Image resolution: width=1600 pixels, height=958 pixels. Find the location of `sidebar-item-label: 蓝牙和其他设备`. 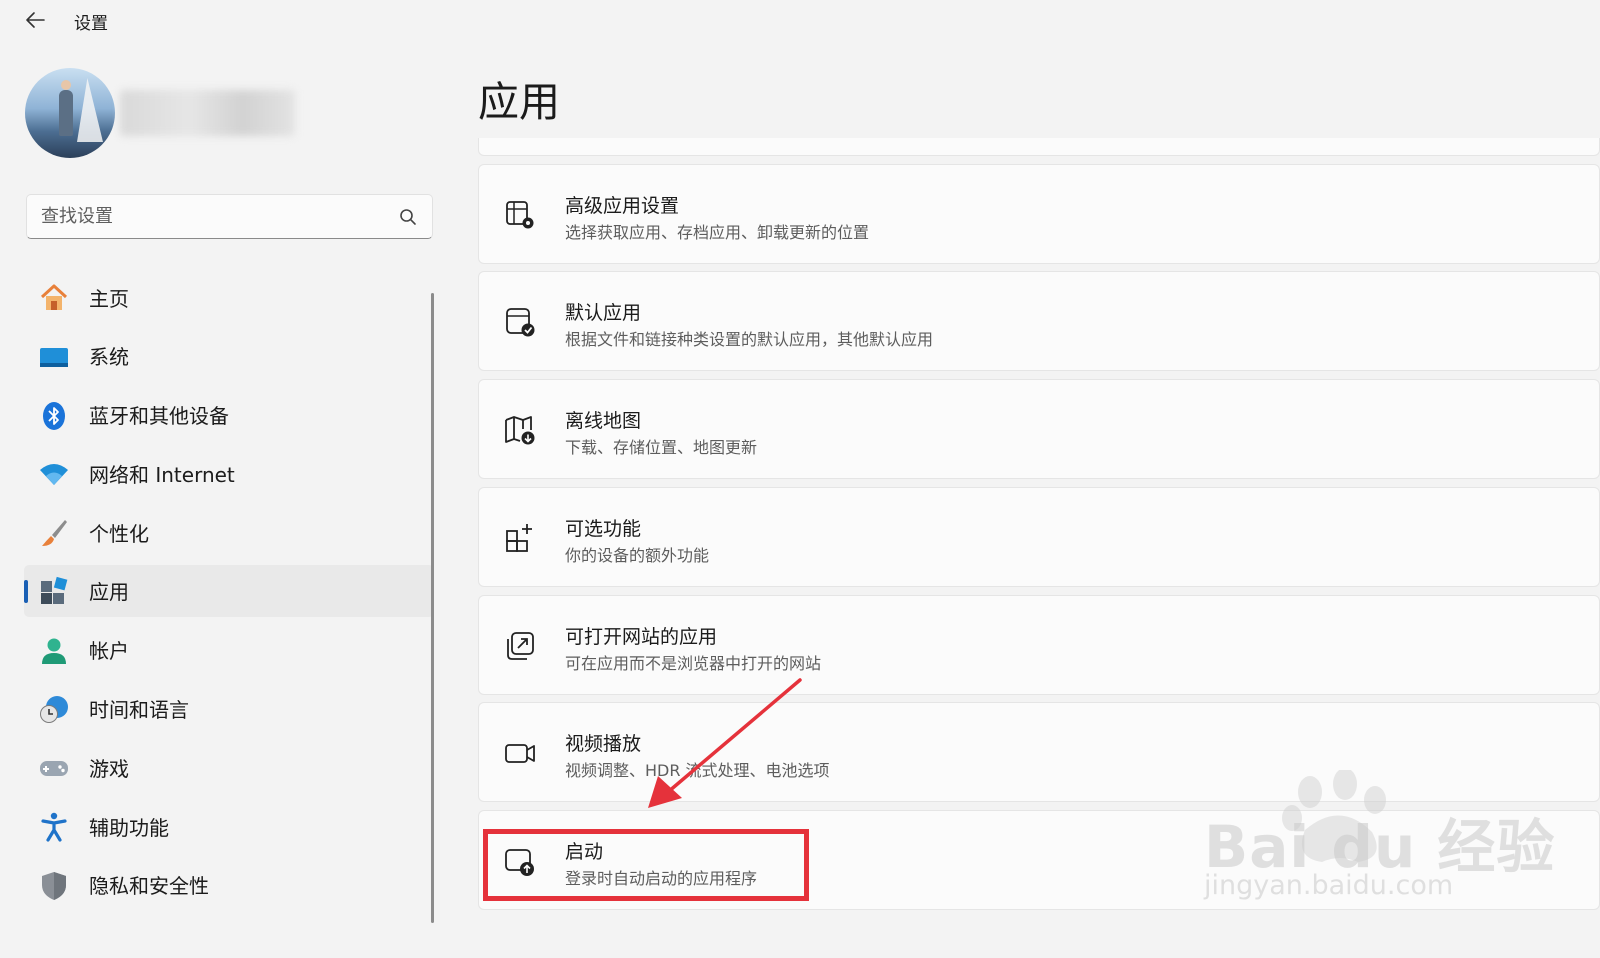

sidebar-item-label: 蓝牙和其他设备 is located at coordinates (159, 416).